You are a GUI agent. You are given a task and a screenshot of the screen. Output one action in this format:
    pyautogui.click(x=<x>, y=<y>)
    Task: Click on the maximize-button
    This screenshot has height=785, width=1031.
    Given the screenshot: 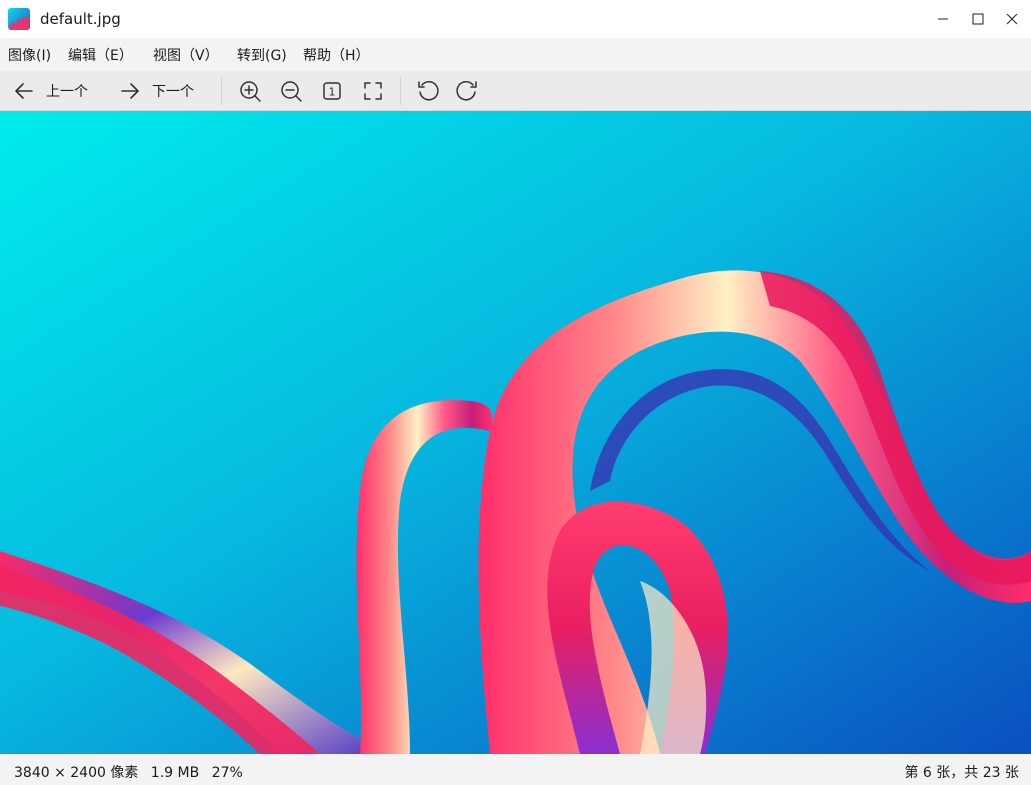 What is the action you would take?
    pyautogui.click(x=978, y=19)
    